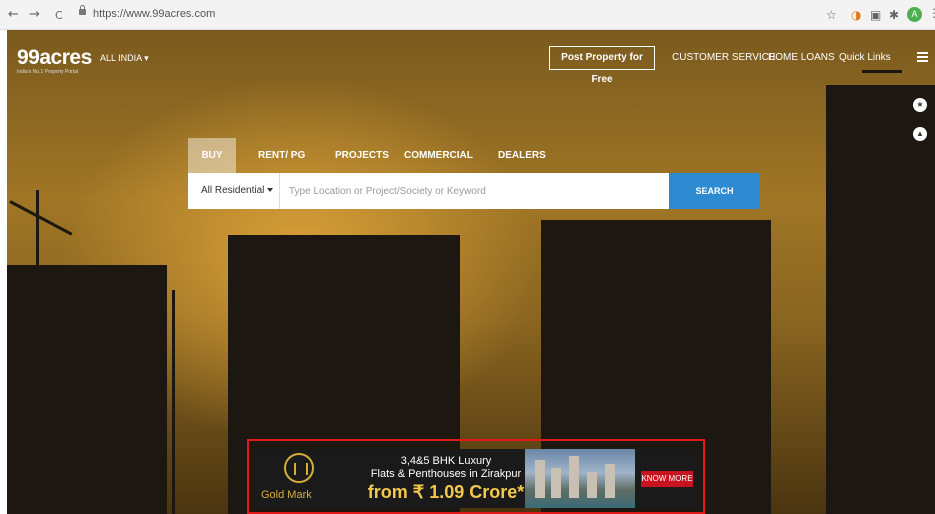  I want to click on tab-dealers: DEALERS, so click(522, 155).